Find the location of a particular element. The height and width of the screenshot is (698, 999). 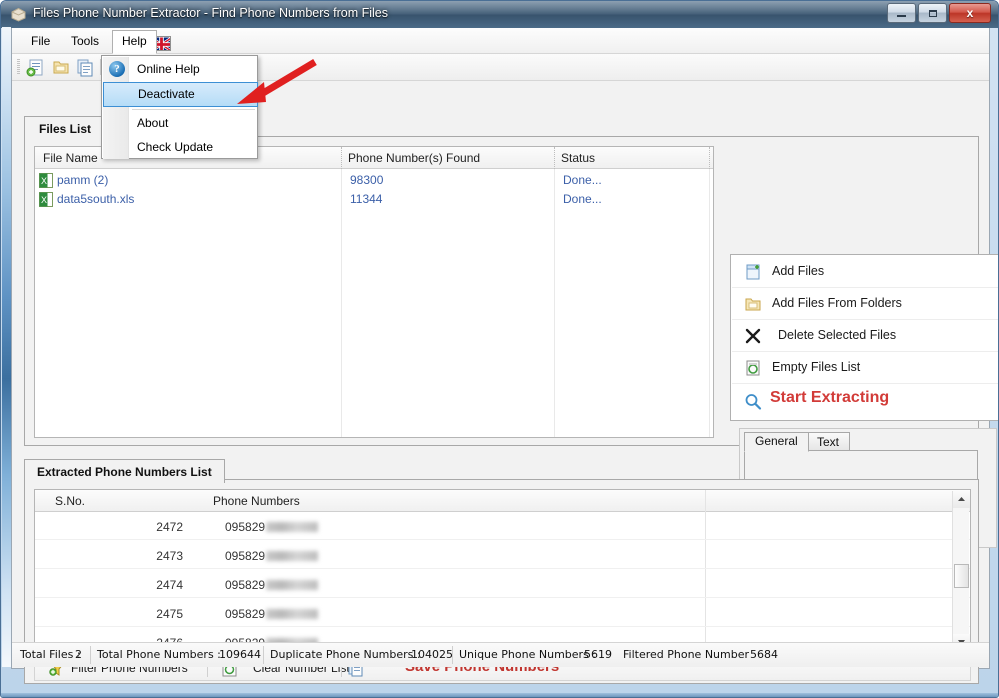

start-extracting-button: Start Extracting is located at coordinates (865, 401).